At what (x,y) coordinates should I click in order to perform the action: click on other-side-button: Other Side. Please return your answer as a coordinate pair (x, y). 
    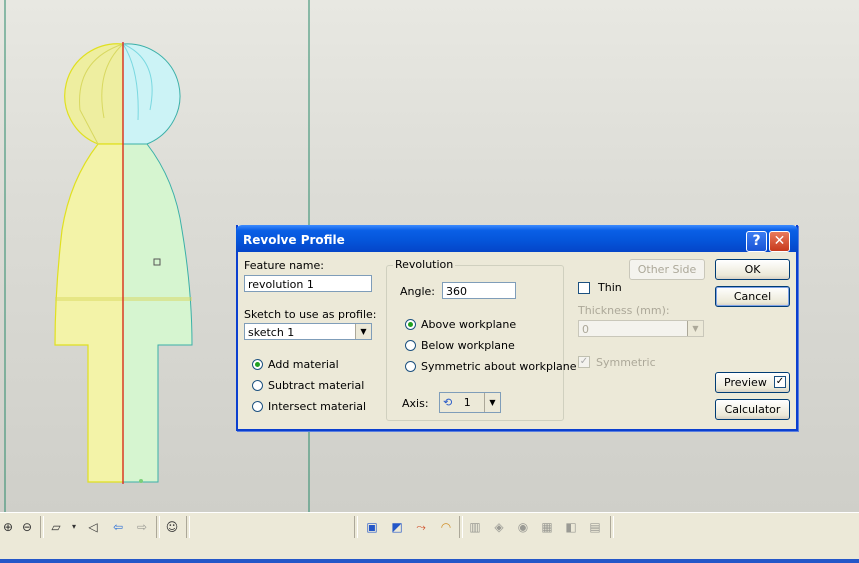
    Looking at the image, I should click on (667, 269).